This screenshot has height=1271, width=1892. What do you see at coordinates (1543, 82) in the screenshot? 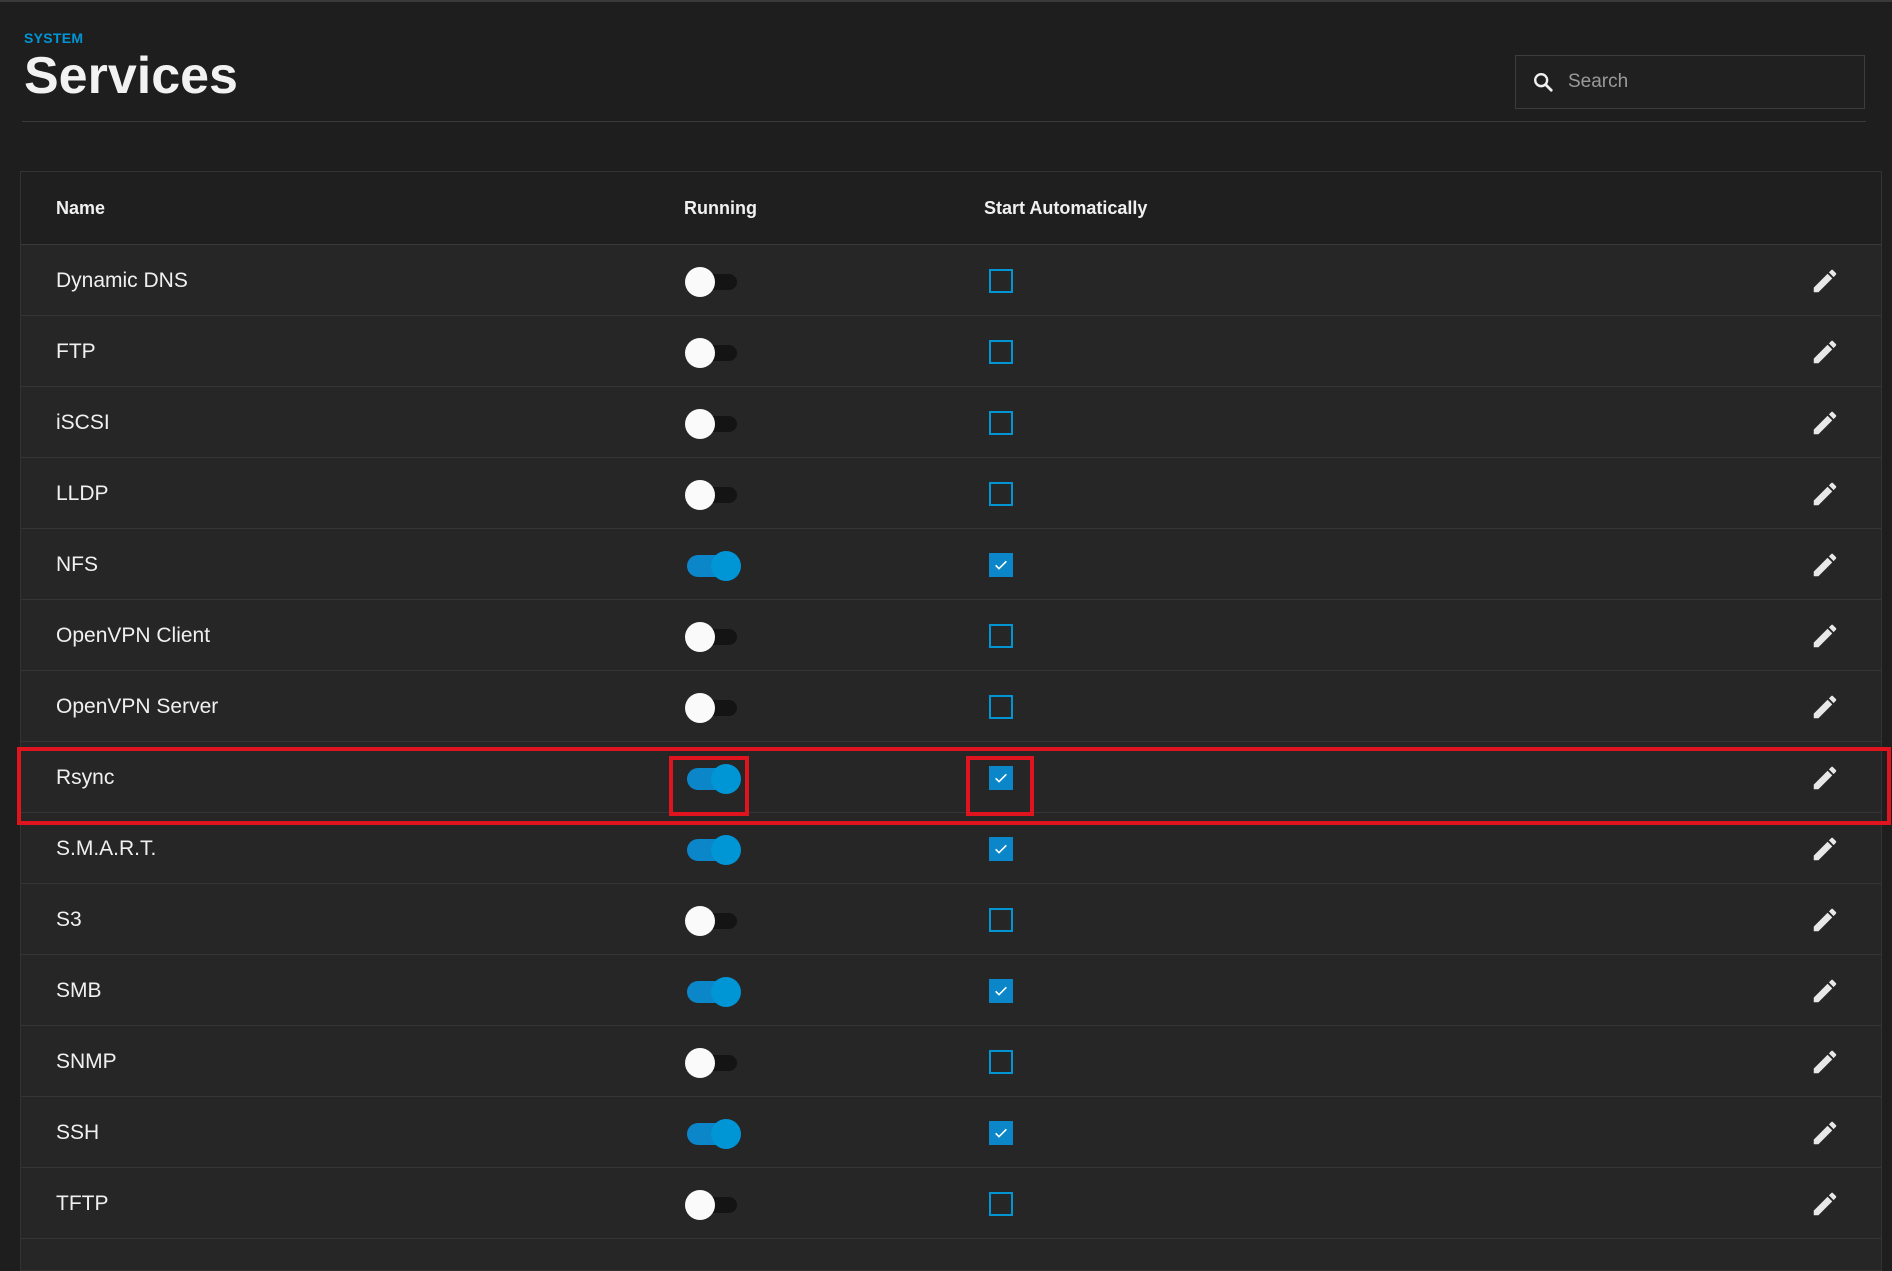
I see `search-icon` at bounding box center [1543, 82].